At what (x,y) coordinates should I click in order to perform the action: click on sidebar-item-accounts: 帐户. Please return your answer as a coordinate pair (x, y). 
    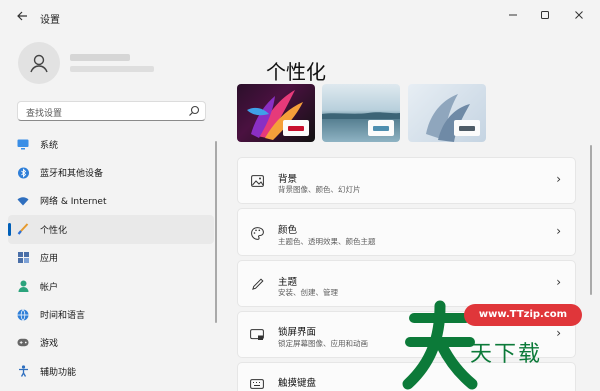
    Looking at the image, I should click on (111, 286).